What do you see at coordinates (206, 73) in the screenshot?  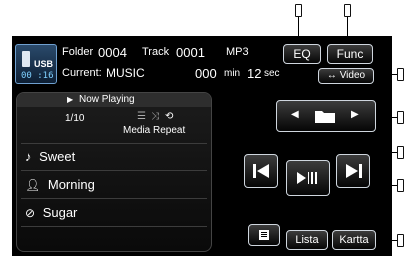 I see `time-minutes: 000` at bounding box center [206, 73].